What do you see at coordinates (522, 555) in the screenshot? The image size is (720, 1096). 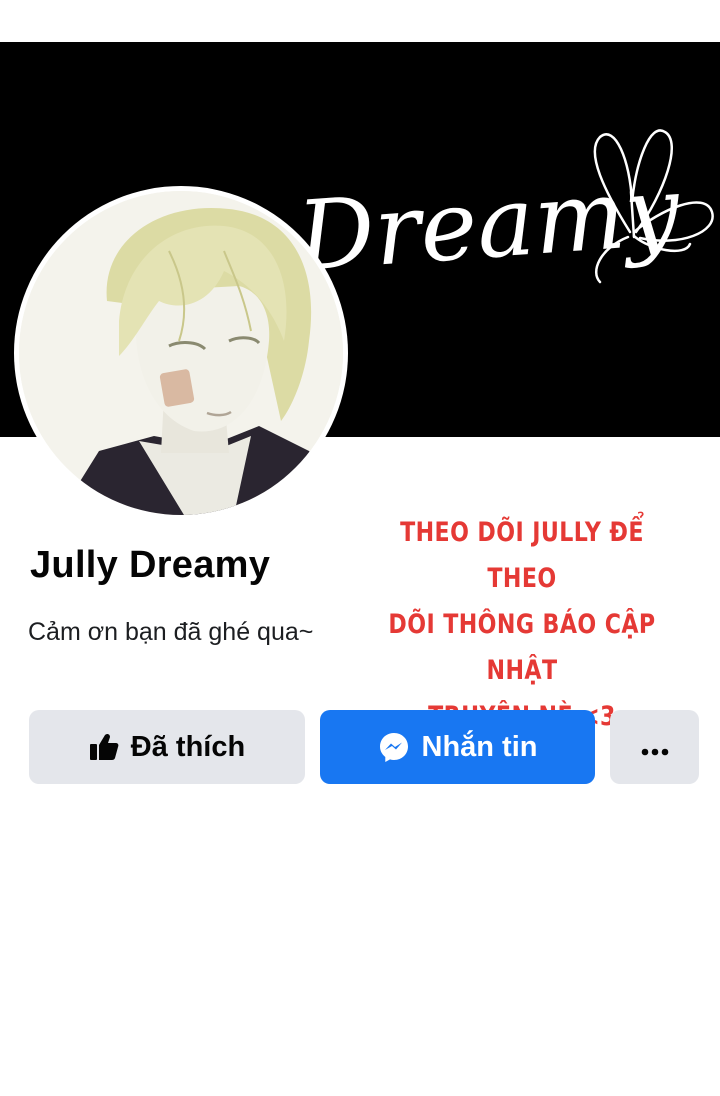 I see `promo-line: THEO DÕI JULLY ĐỂ THEO` at bounding box center [522, 555].